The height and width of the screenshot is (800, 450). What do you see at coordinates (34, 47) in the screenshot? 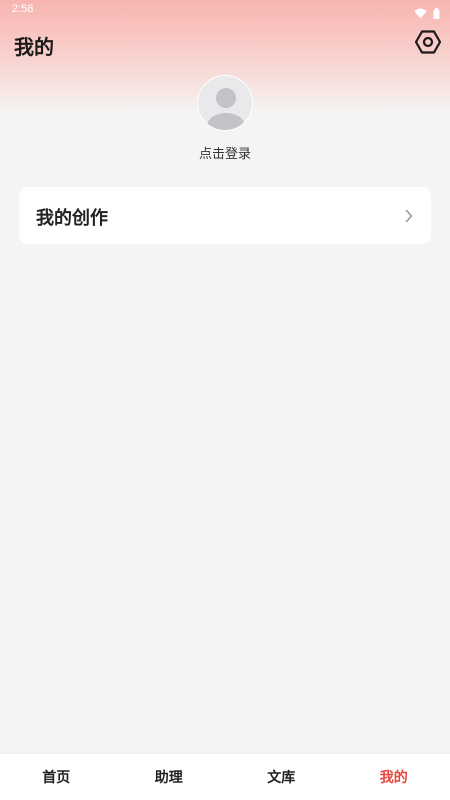
I see `page-title: 我的` at bounding box center [34, 47].